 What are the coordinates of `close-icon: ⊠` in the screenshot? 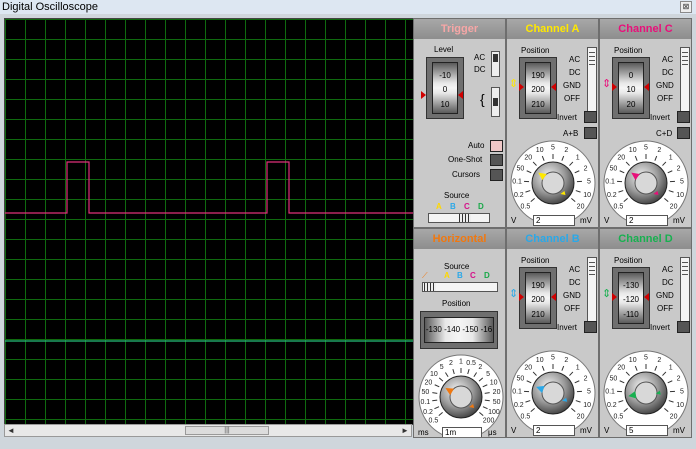 It's located at (686, 7).